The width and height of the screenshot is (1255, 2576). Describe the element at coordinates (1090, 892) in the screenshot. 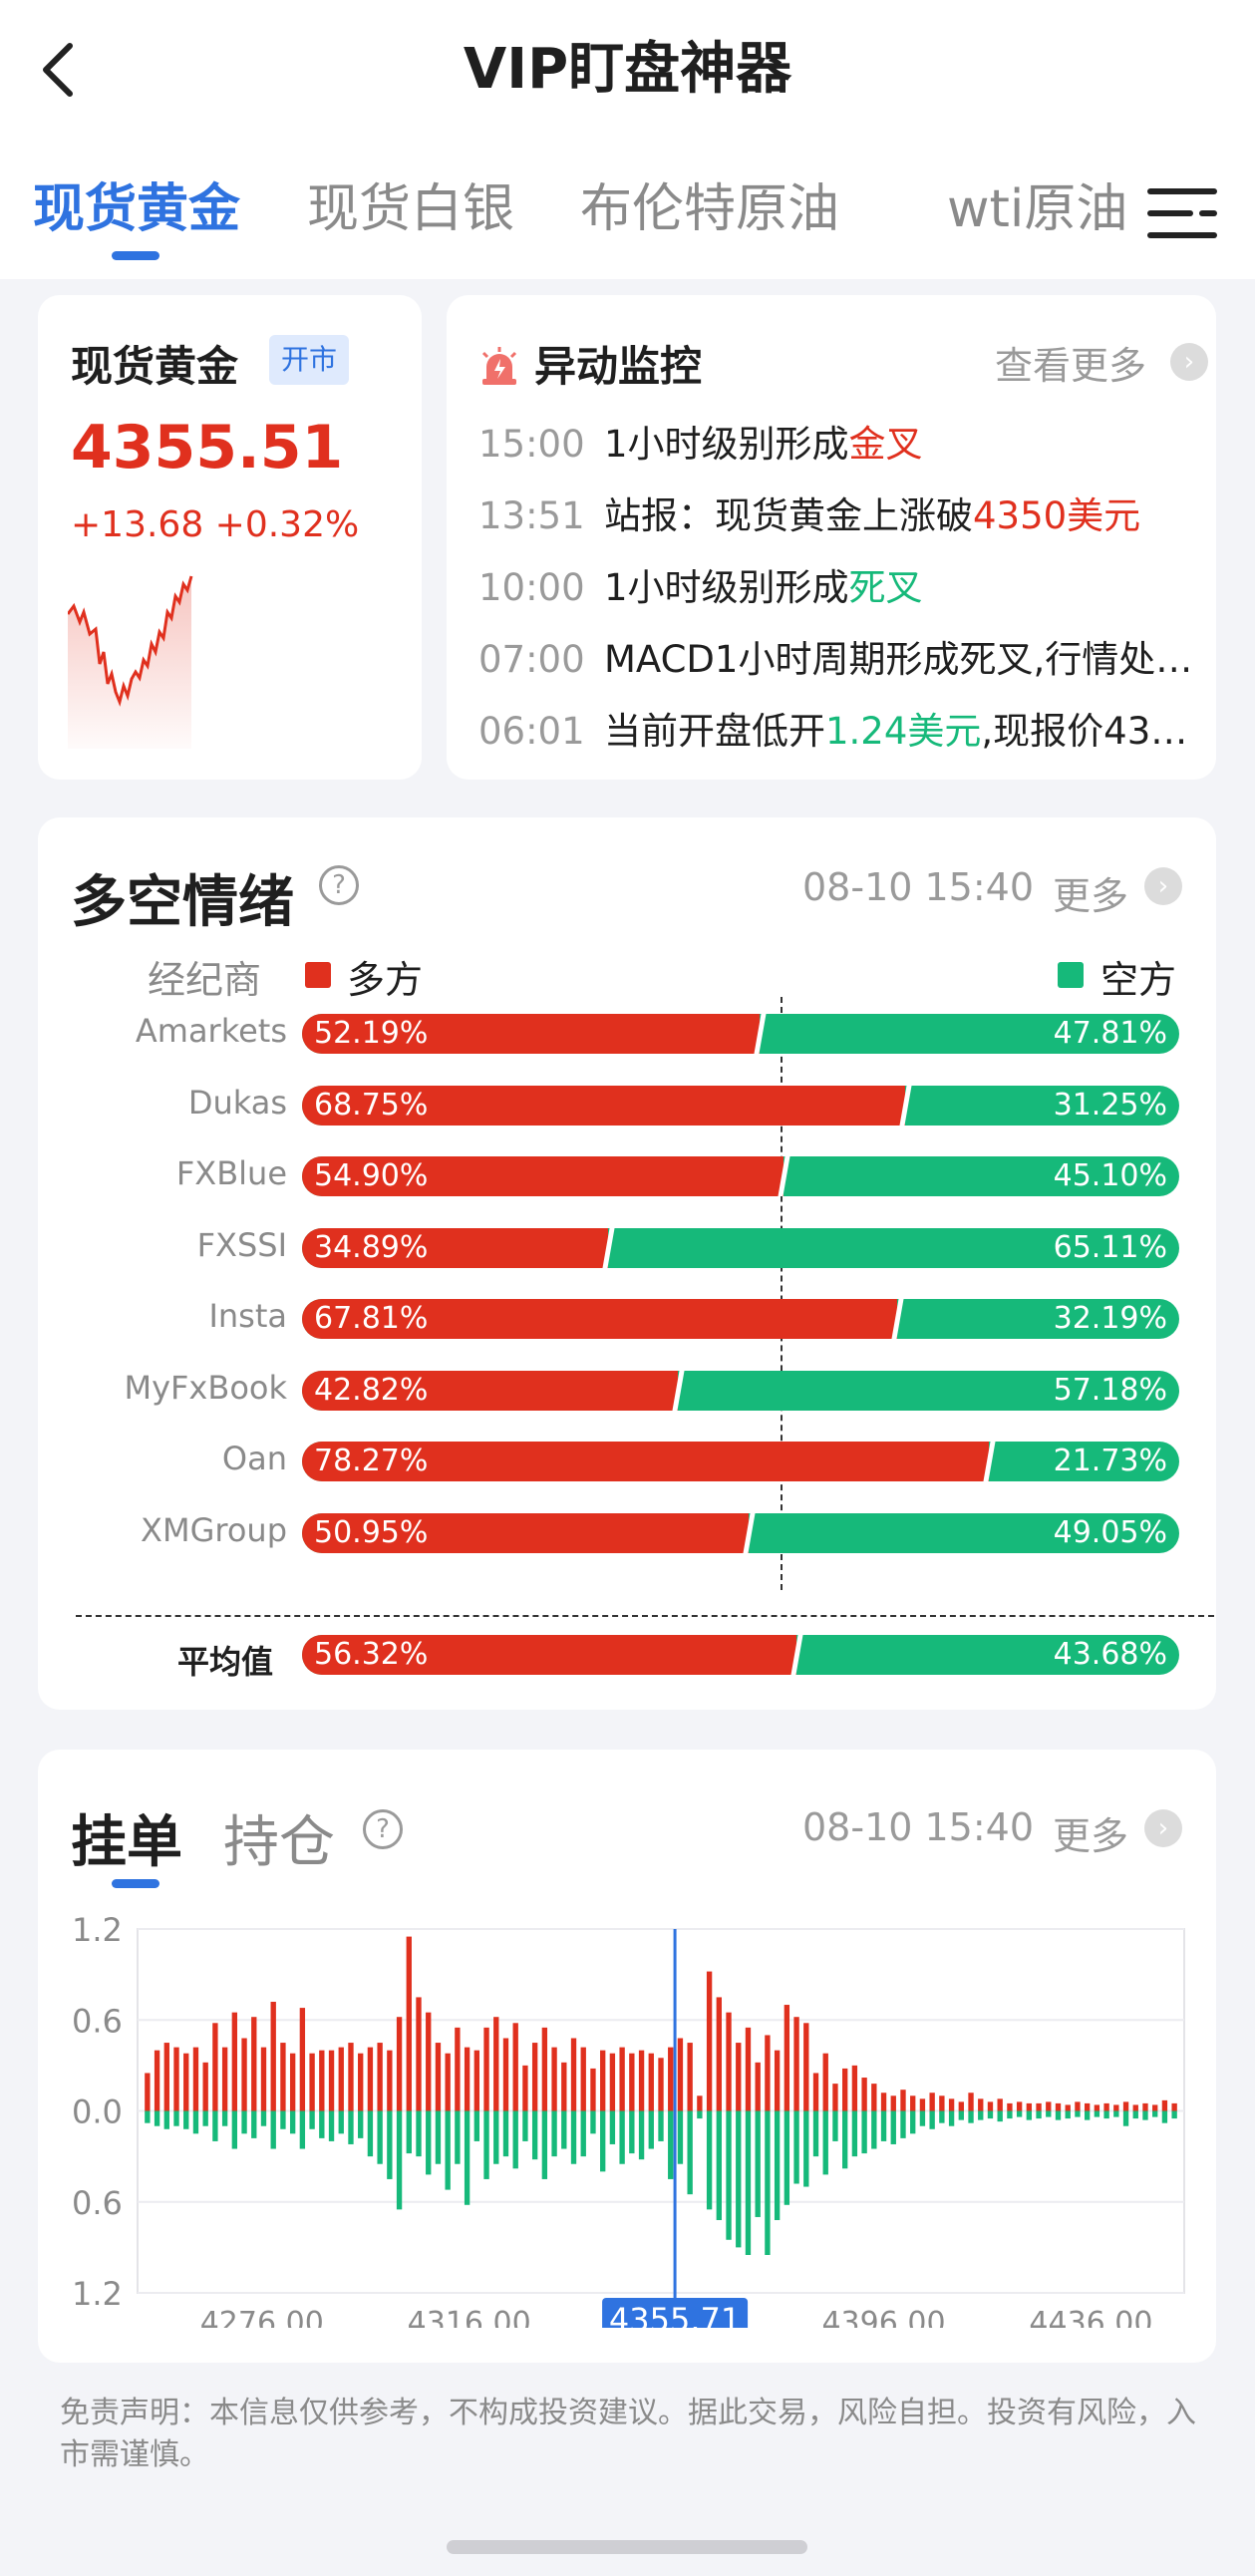

I see `sentiment-more-link: 更多` at that location.